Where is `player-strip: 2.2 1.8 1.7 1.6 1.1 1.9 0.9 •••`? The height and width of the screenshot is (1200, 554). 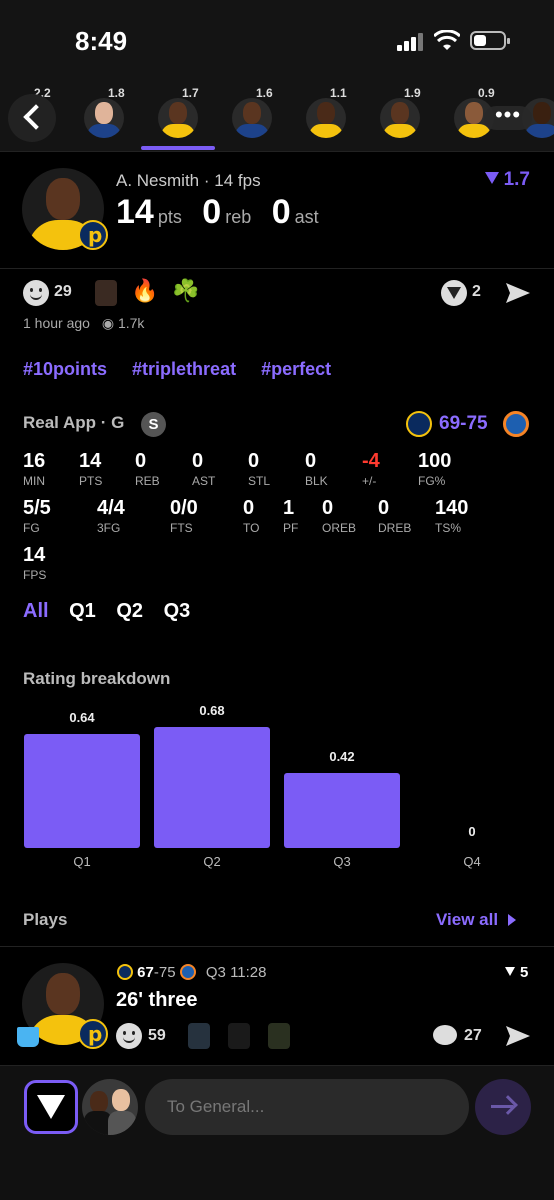
player-strip: 2.2 1.8 1.7 1.6 1.1 1.9 0.9 ••• is located at coordinates (277, 117).